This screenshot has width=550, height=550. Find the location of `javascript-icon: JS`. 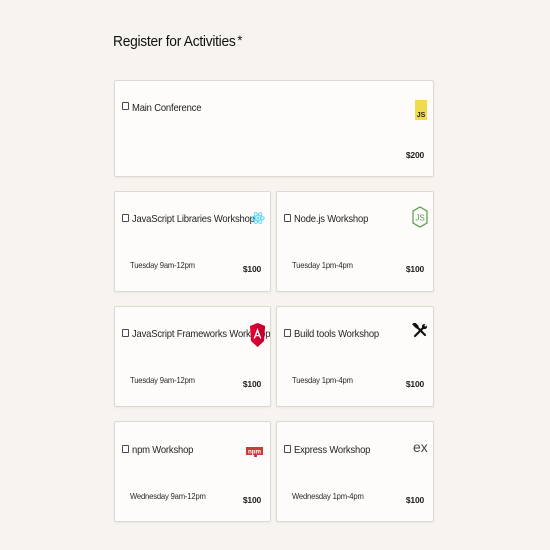

javascript-icon: JS is located at coordinates (421, 112).